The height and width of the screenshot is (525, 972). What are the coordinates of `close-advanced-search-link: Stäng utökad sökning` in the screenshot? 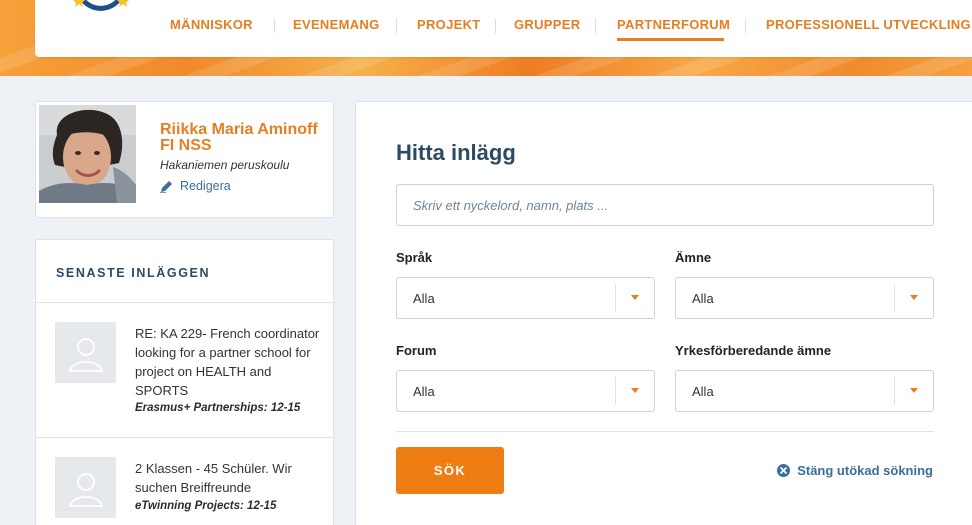 It's located at (855, 470).